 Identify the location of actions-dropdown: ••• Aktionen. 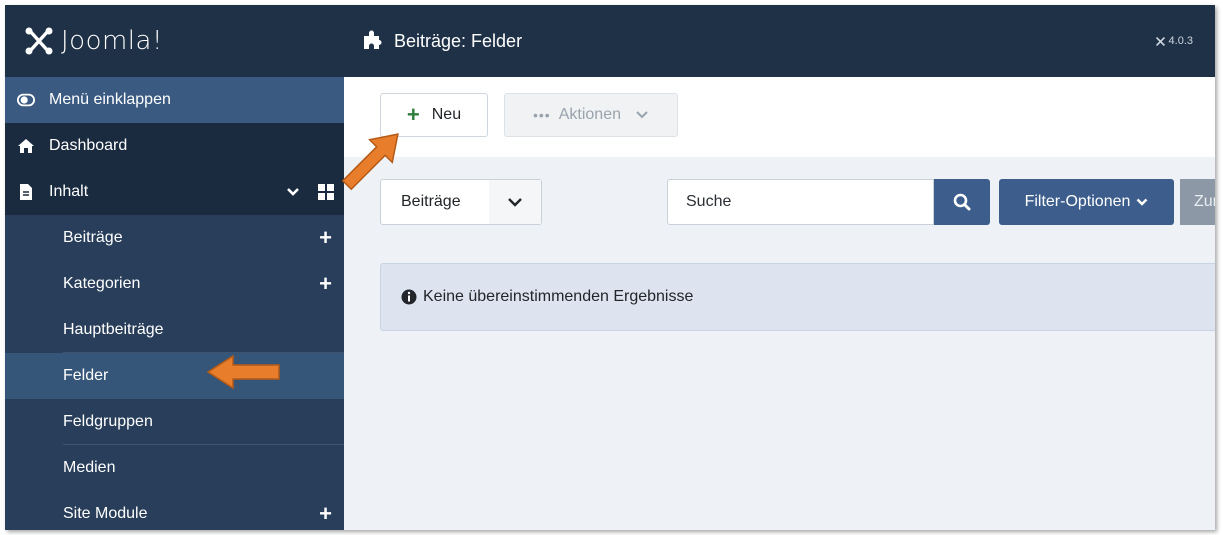
(591, 115).